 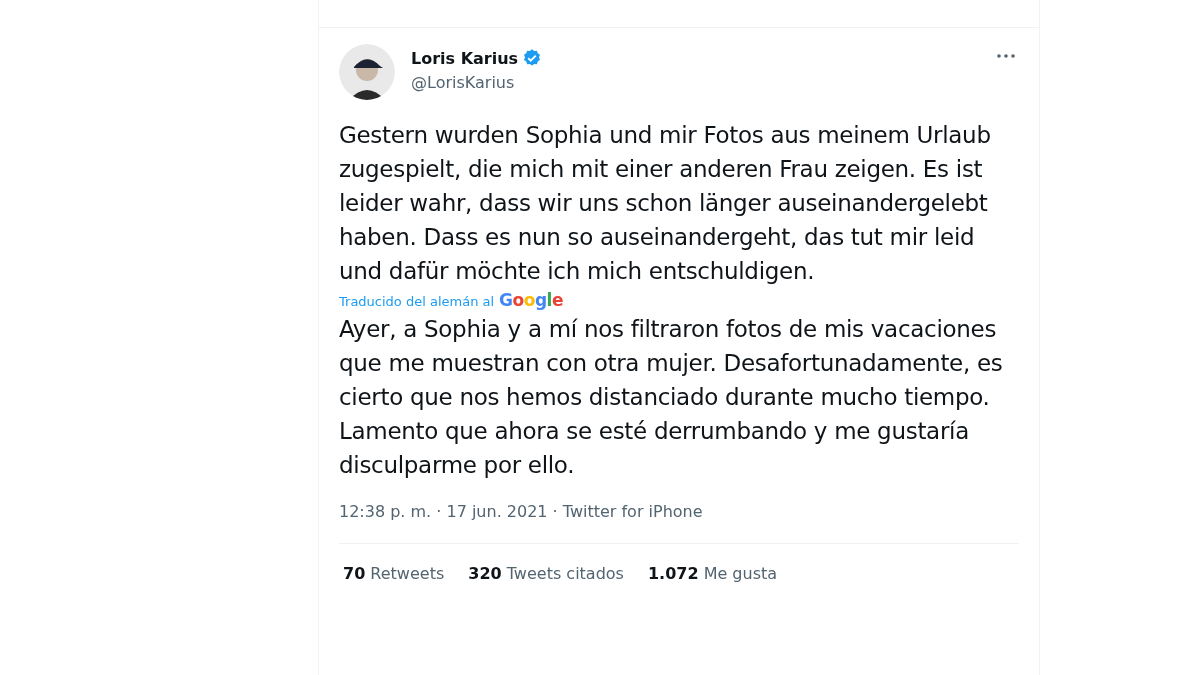 I want to click on translated-text: Ayer, a Sophia y a mí nos filtraron fotos de mis vacaciones que me muestran con otra mujer. Desafortunadamente, es cierto que nos hemos distanciado durante mucho tiempo. Lamento que ahora se esté derrumbando y me gustaría disculparme por ello., so click(x=671, y=397).